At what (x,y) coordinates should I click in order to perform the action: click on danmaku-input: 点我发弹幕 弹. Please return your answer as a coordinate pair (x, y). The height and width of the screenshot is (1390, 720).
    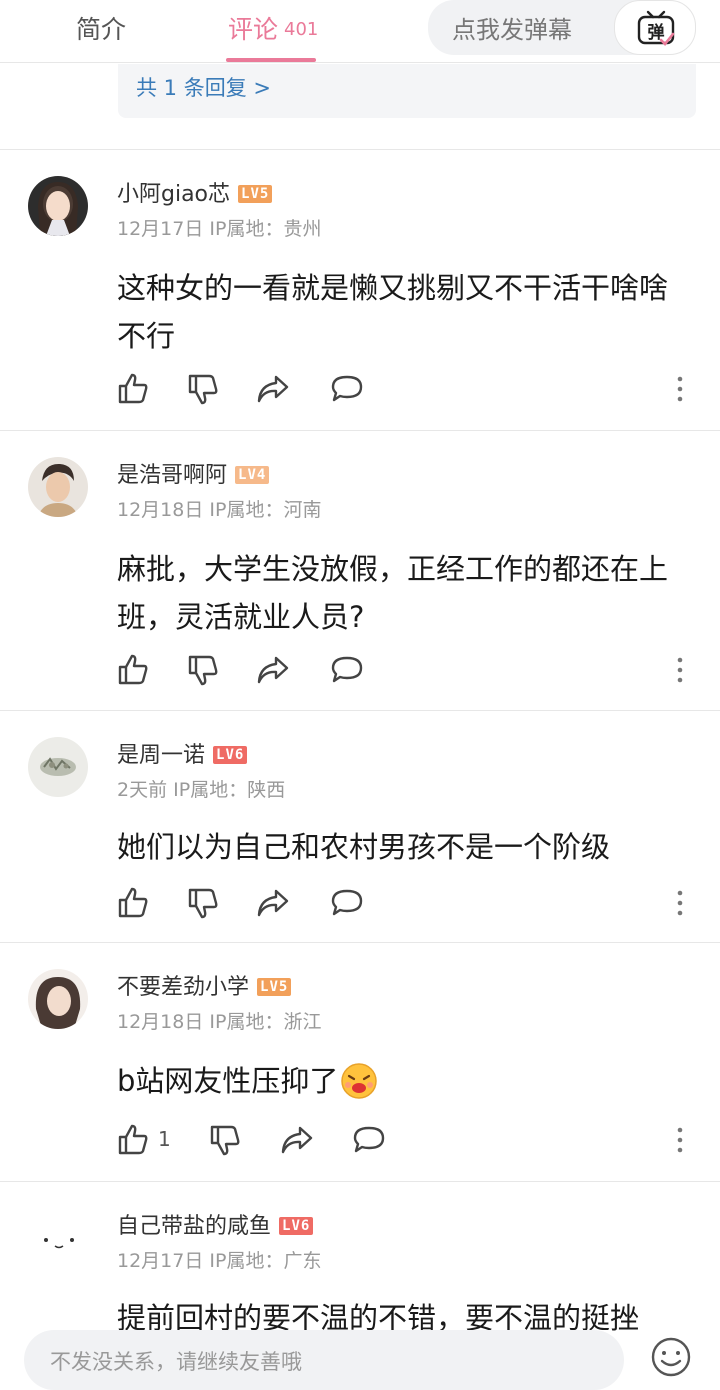
    Looking at the image, I should click on (562, 27).